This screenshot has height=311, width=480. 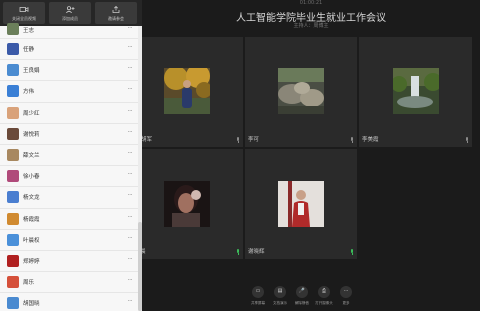 I want to click on video-icon, so click(x=24, y=9).